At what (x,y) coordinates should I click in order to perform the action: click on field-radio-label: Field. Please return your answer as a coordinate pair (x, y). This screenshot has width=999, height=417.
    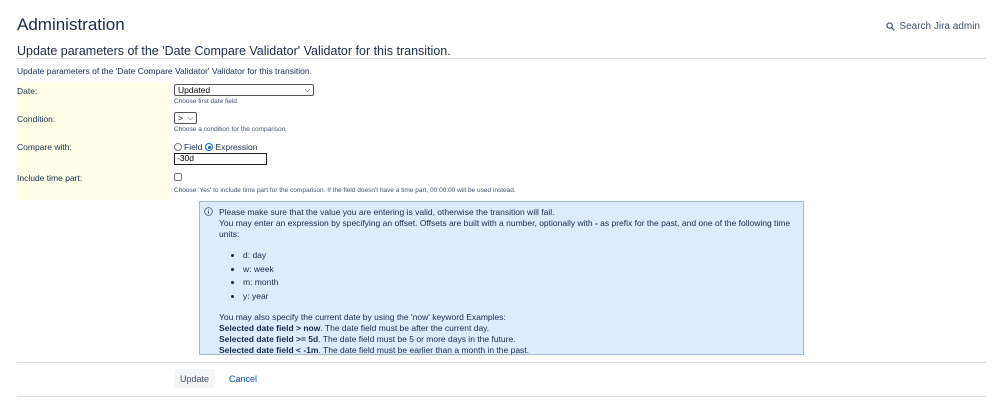
    Looking at the image, I should click on (193, 147).